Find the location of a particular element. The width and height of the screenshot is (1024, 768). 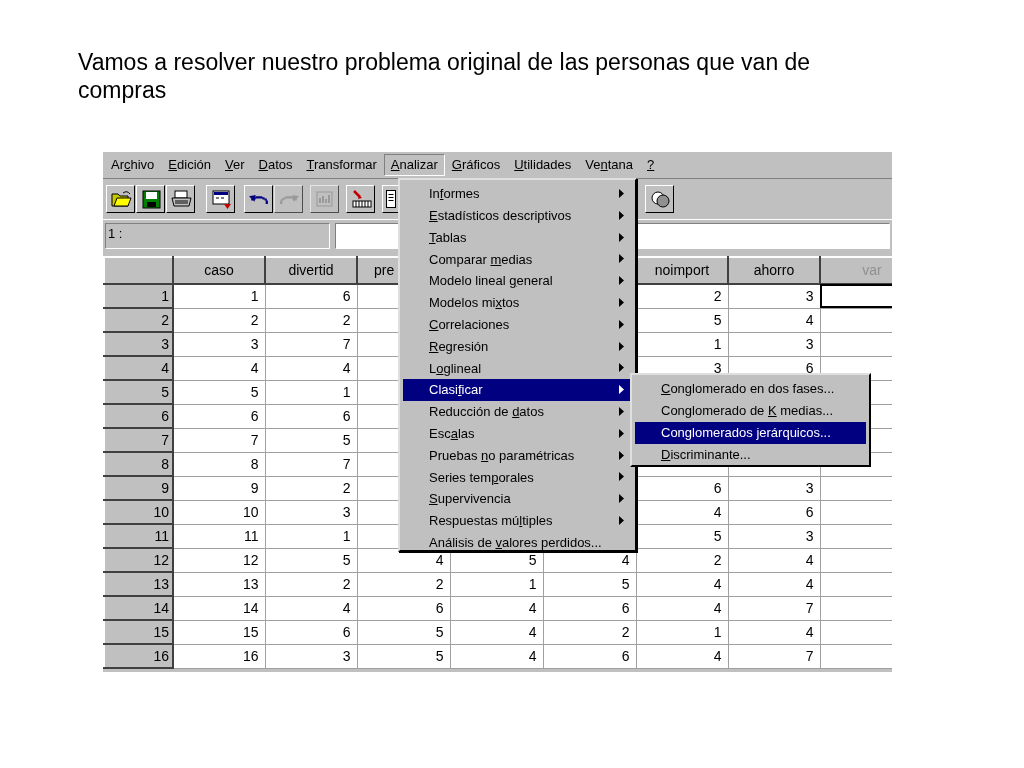

cell-reference: 1 : is located at coordinates (217, 236).